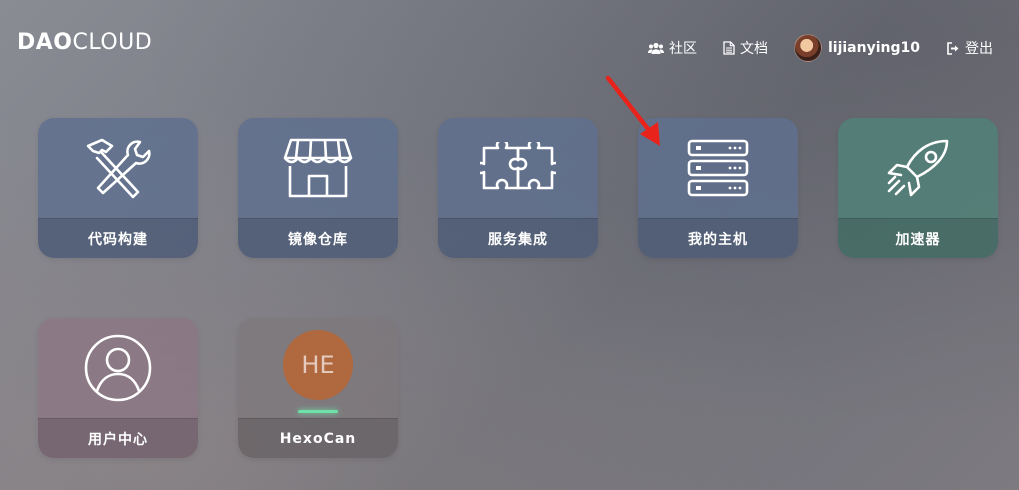  Describe the element at coordinates (718, 238) in the screenshot. I see `tile-label: 我的主机` at that location.